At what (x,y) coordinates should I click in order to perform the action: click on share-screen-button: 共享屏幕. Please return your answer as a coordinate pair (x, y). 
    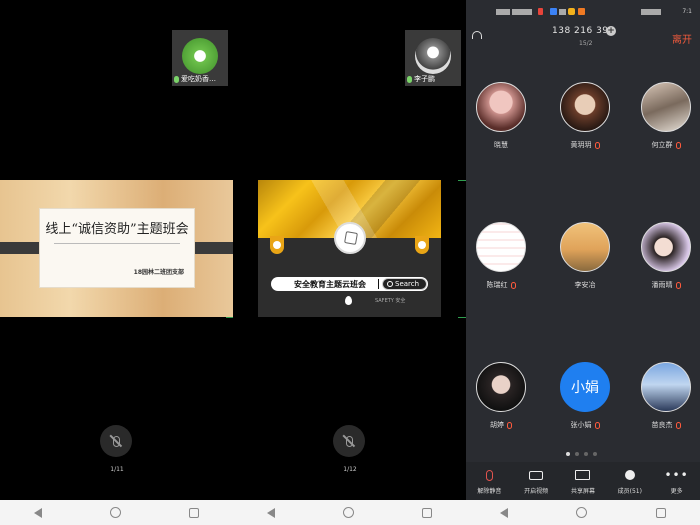
    Looking at the image, I should click on (583, 480).